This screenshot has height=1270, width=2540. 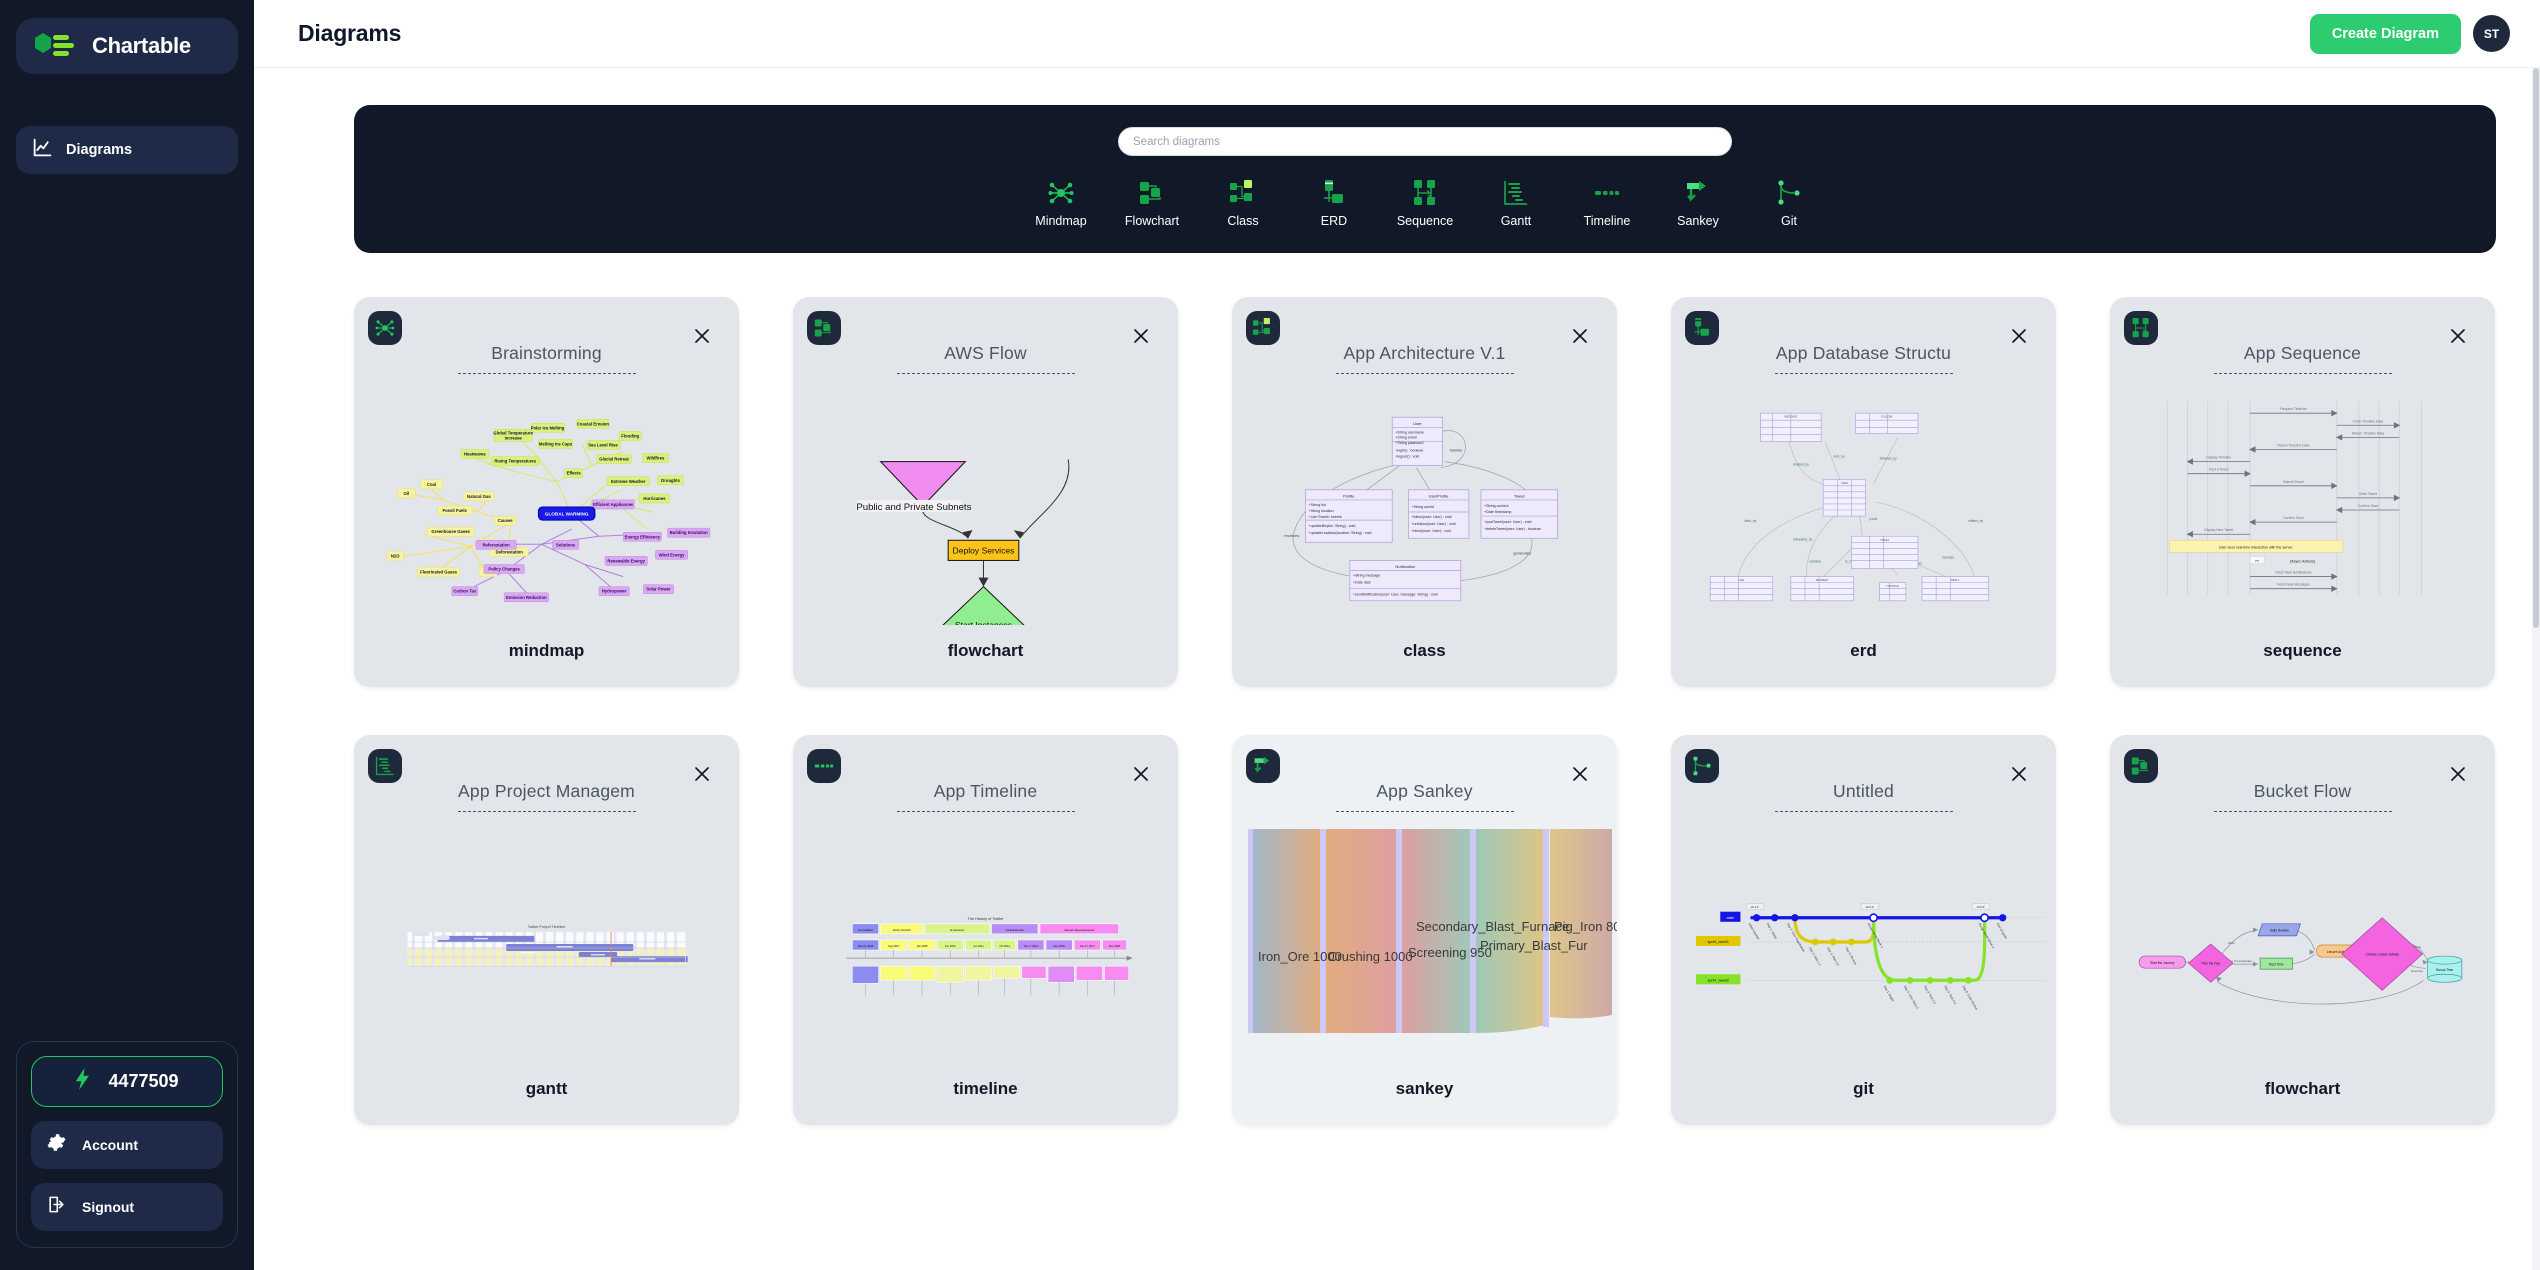 What do you see at coordinates (1422, 507) in the screenshot?
I see `svg-text: +String userId` at bounding box center [1422, 507].